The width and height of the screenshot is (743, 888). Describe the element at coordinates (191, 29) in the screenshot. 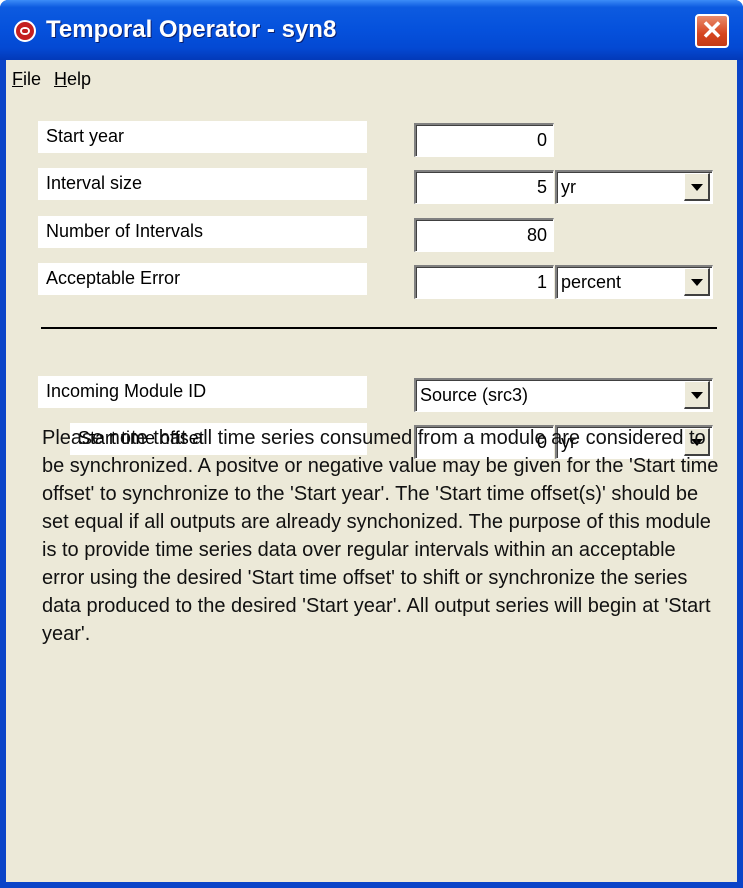

I see `window-title: Temporal Operator - syn8` at that location.